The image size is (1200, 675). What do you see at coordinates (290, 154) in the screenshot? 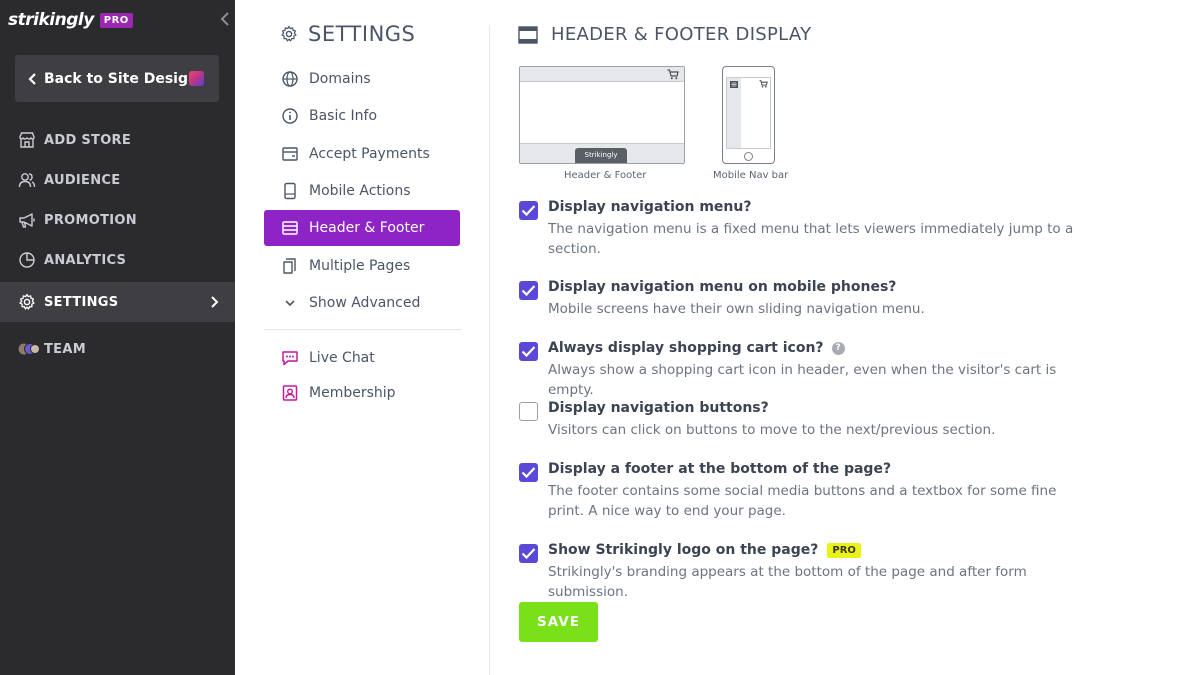
I see `wallet-icon` at bounding box center [290, 154].